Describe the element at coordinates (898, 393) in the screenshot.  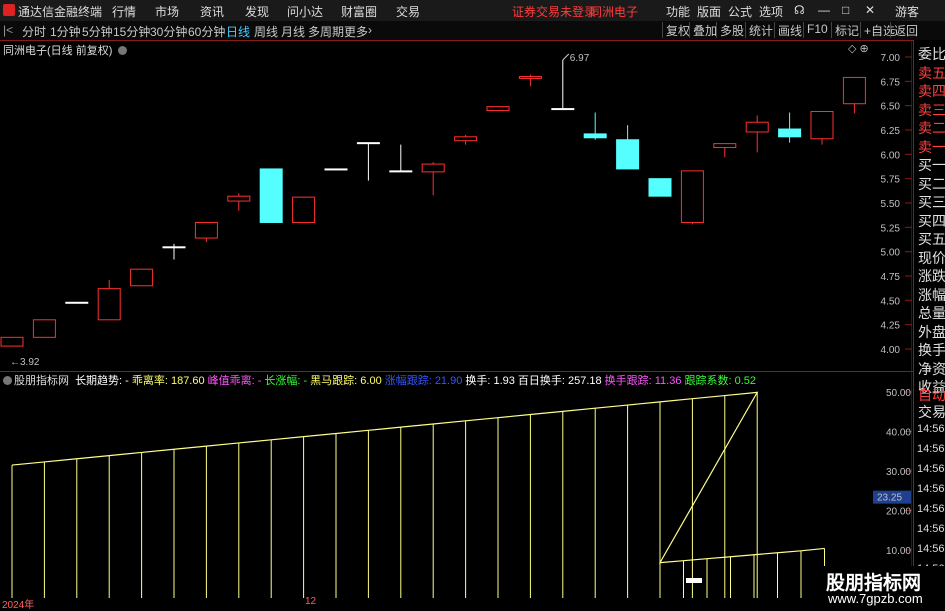
I see `y-tick-label: 50.00` at that location.